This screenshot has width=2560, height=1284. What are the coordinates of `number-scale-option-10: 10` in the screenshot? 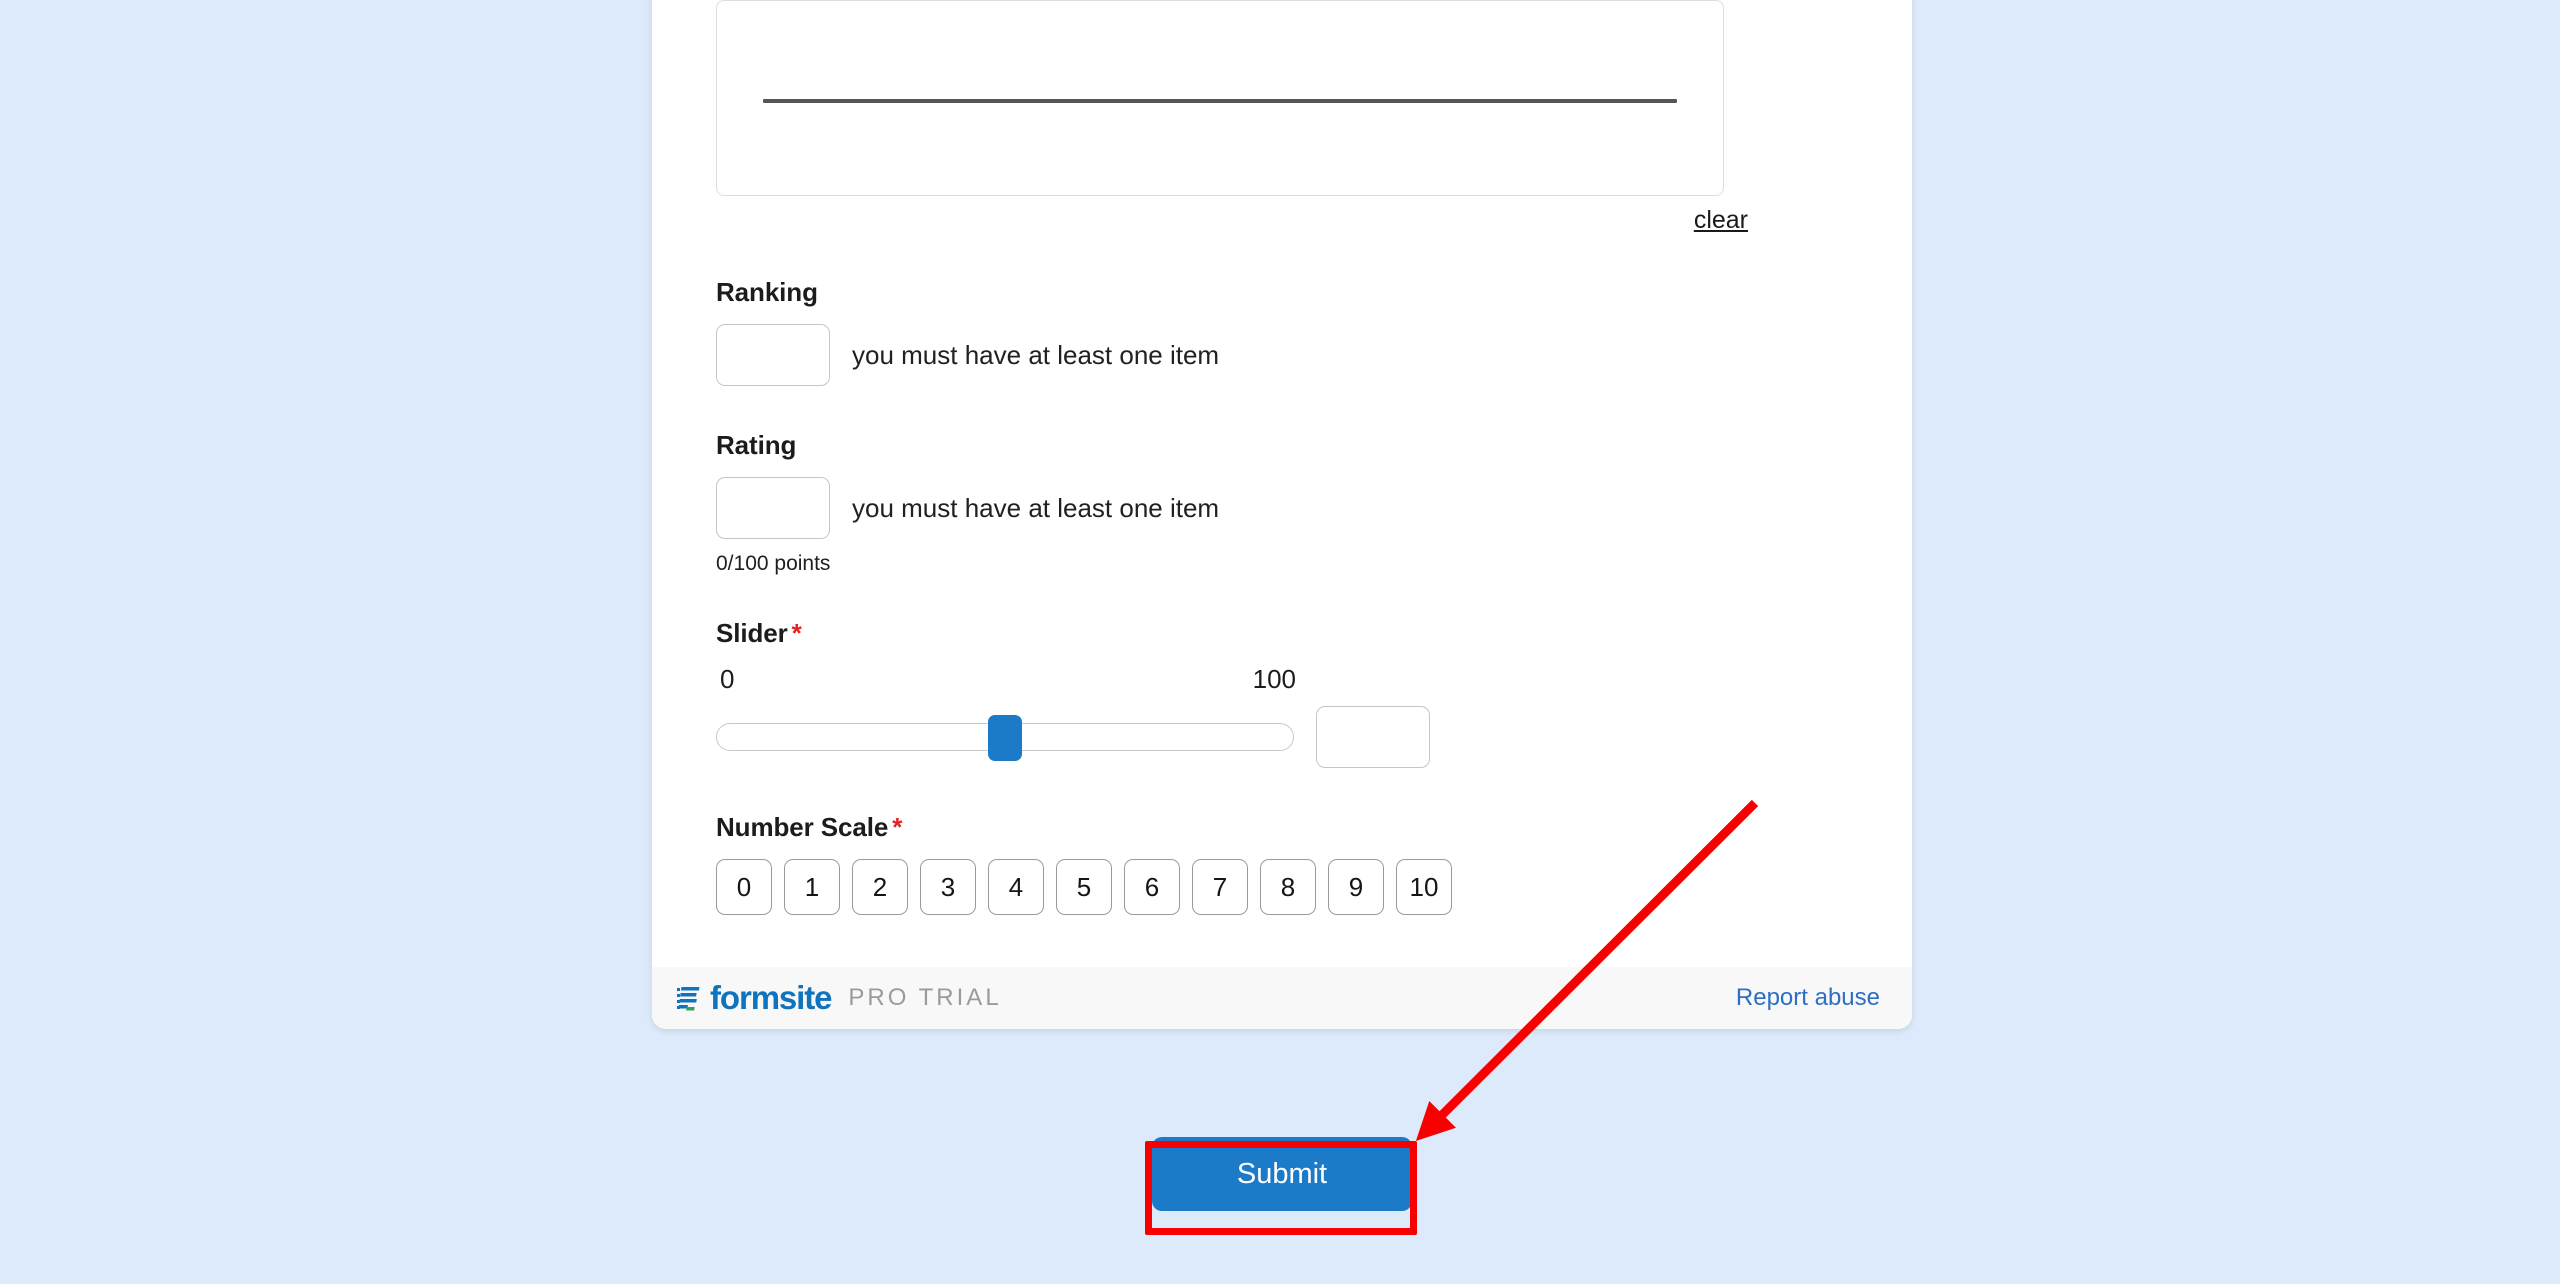 It's located at (1424, 886).